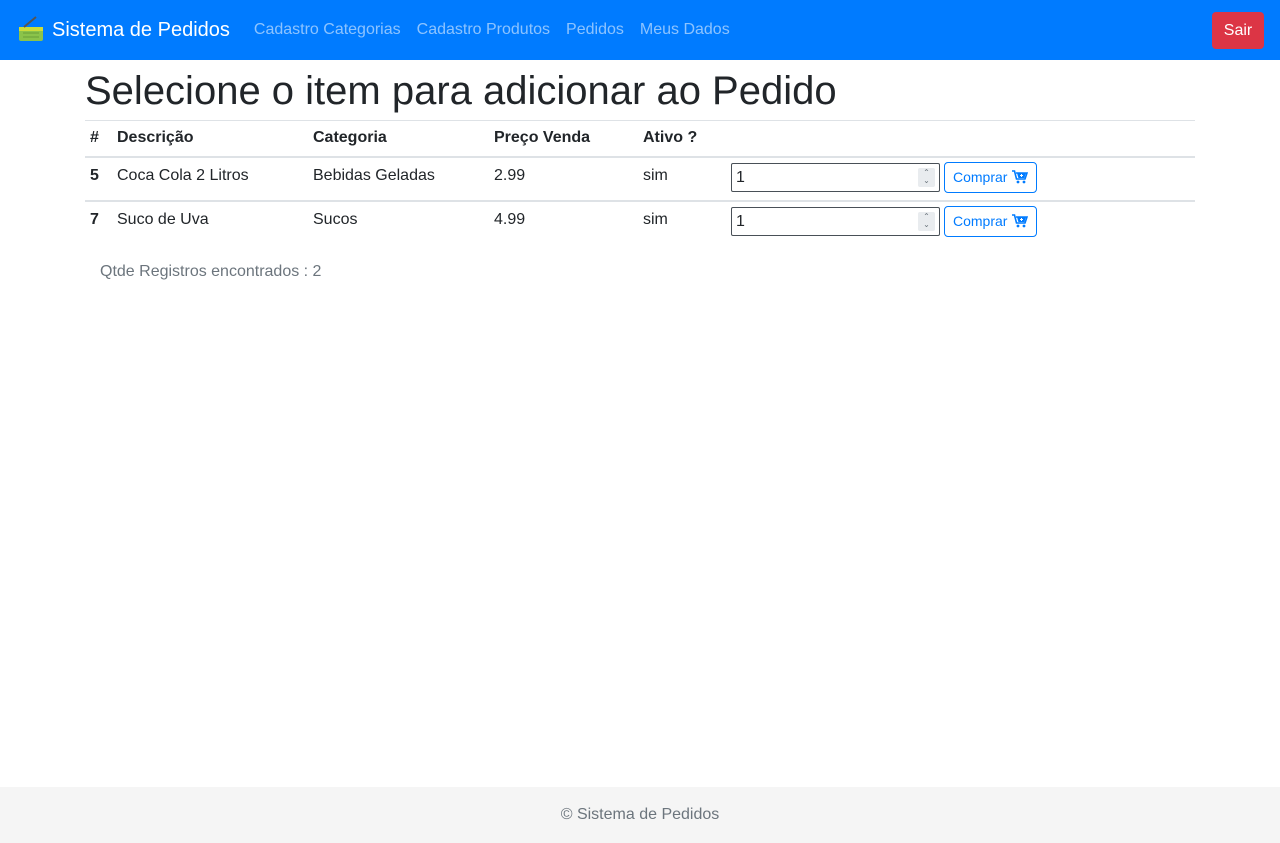 Image resolution: width=1280 pixels, height=843 pixels. I want to click on cell-id: 7, so click(94, 219).